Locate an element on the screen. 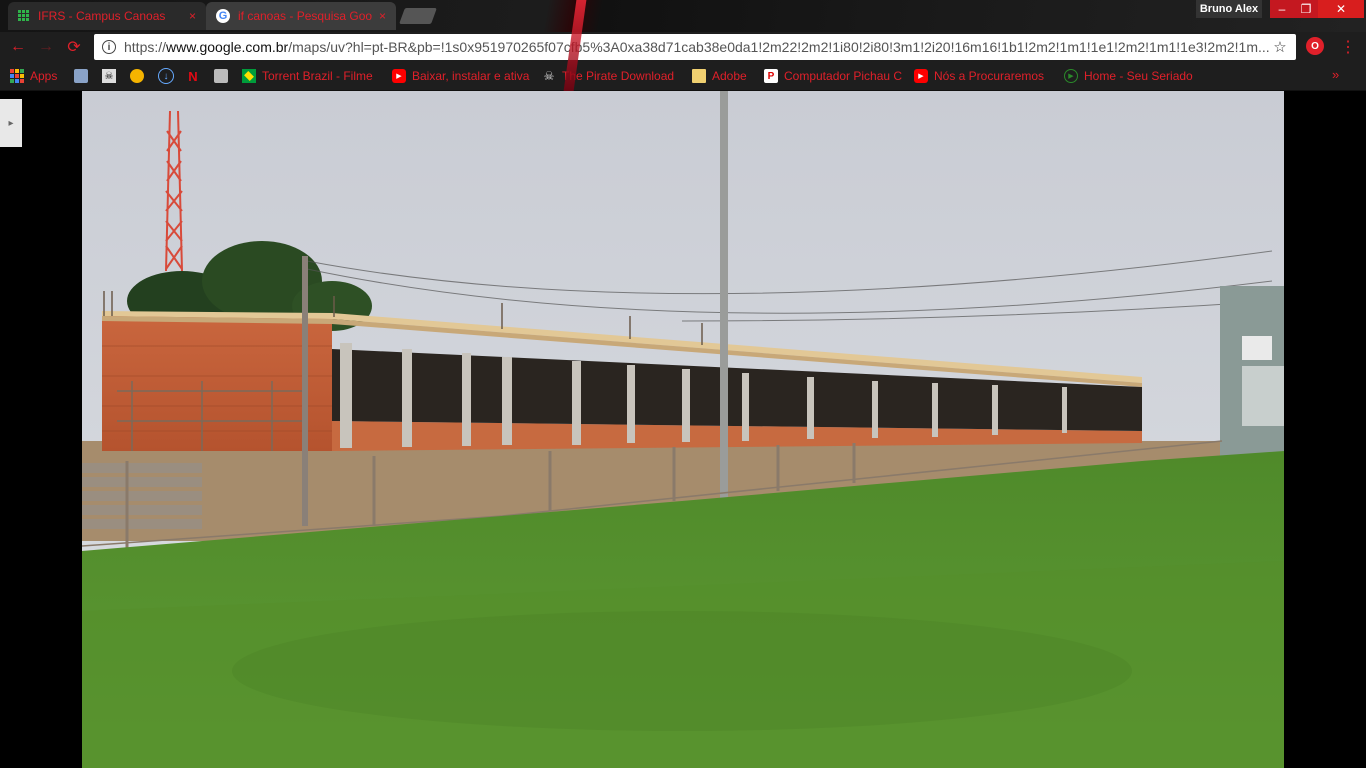 The height and width of the screenshot is (768, 1366). ifrs-grid-icon is located at coordinates (24, 16).